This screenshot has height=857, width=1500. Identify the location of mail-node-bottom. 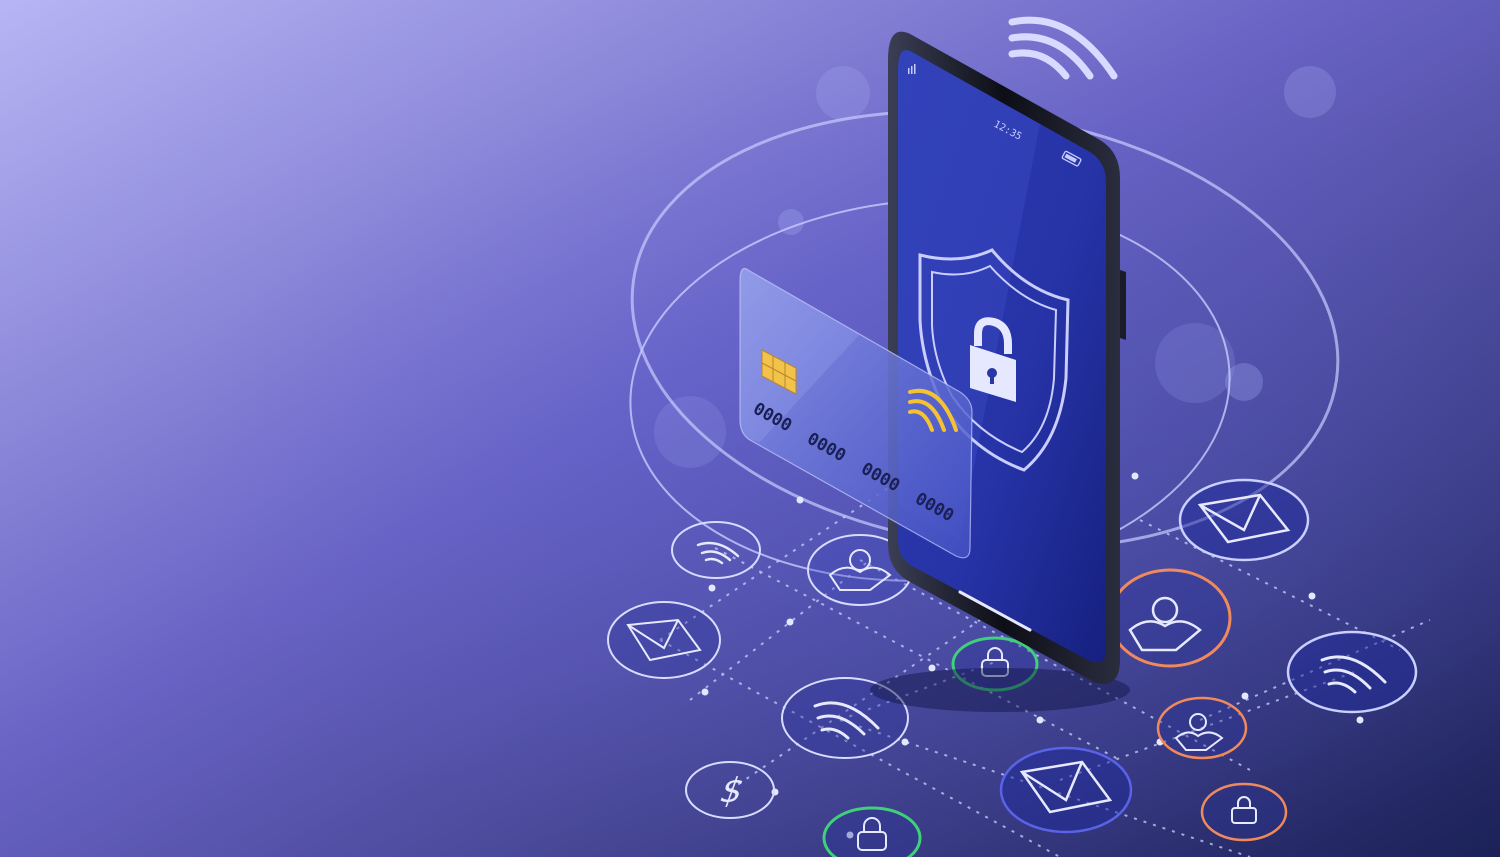
(1066, 790).